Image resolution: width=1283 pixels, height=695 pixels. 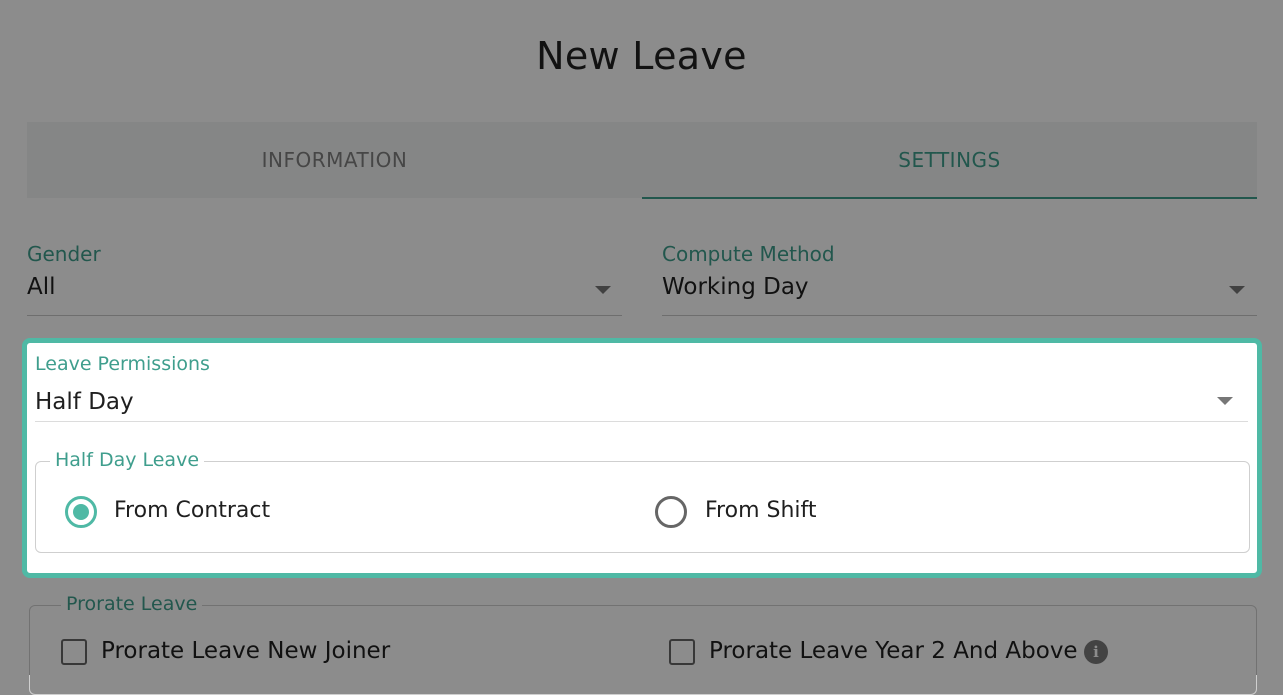 What do you see at coordinates (893, 651) in the screenshot?
I see `prorate-year2-label: Prorate Leave Year 2 And Above` at bounding box center [893, 651].